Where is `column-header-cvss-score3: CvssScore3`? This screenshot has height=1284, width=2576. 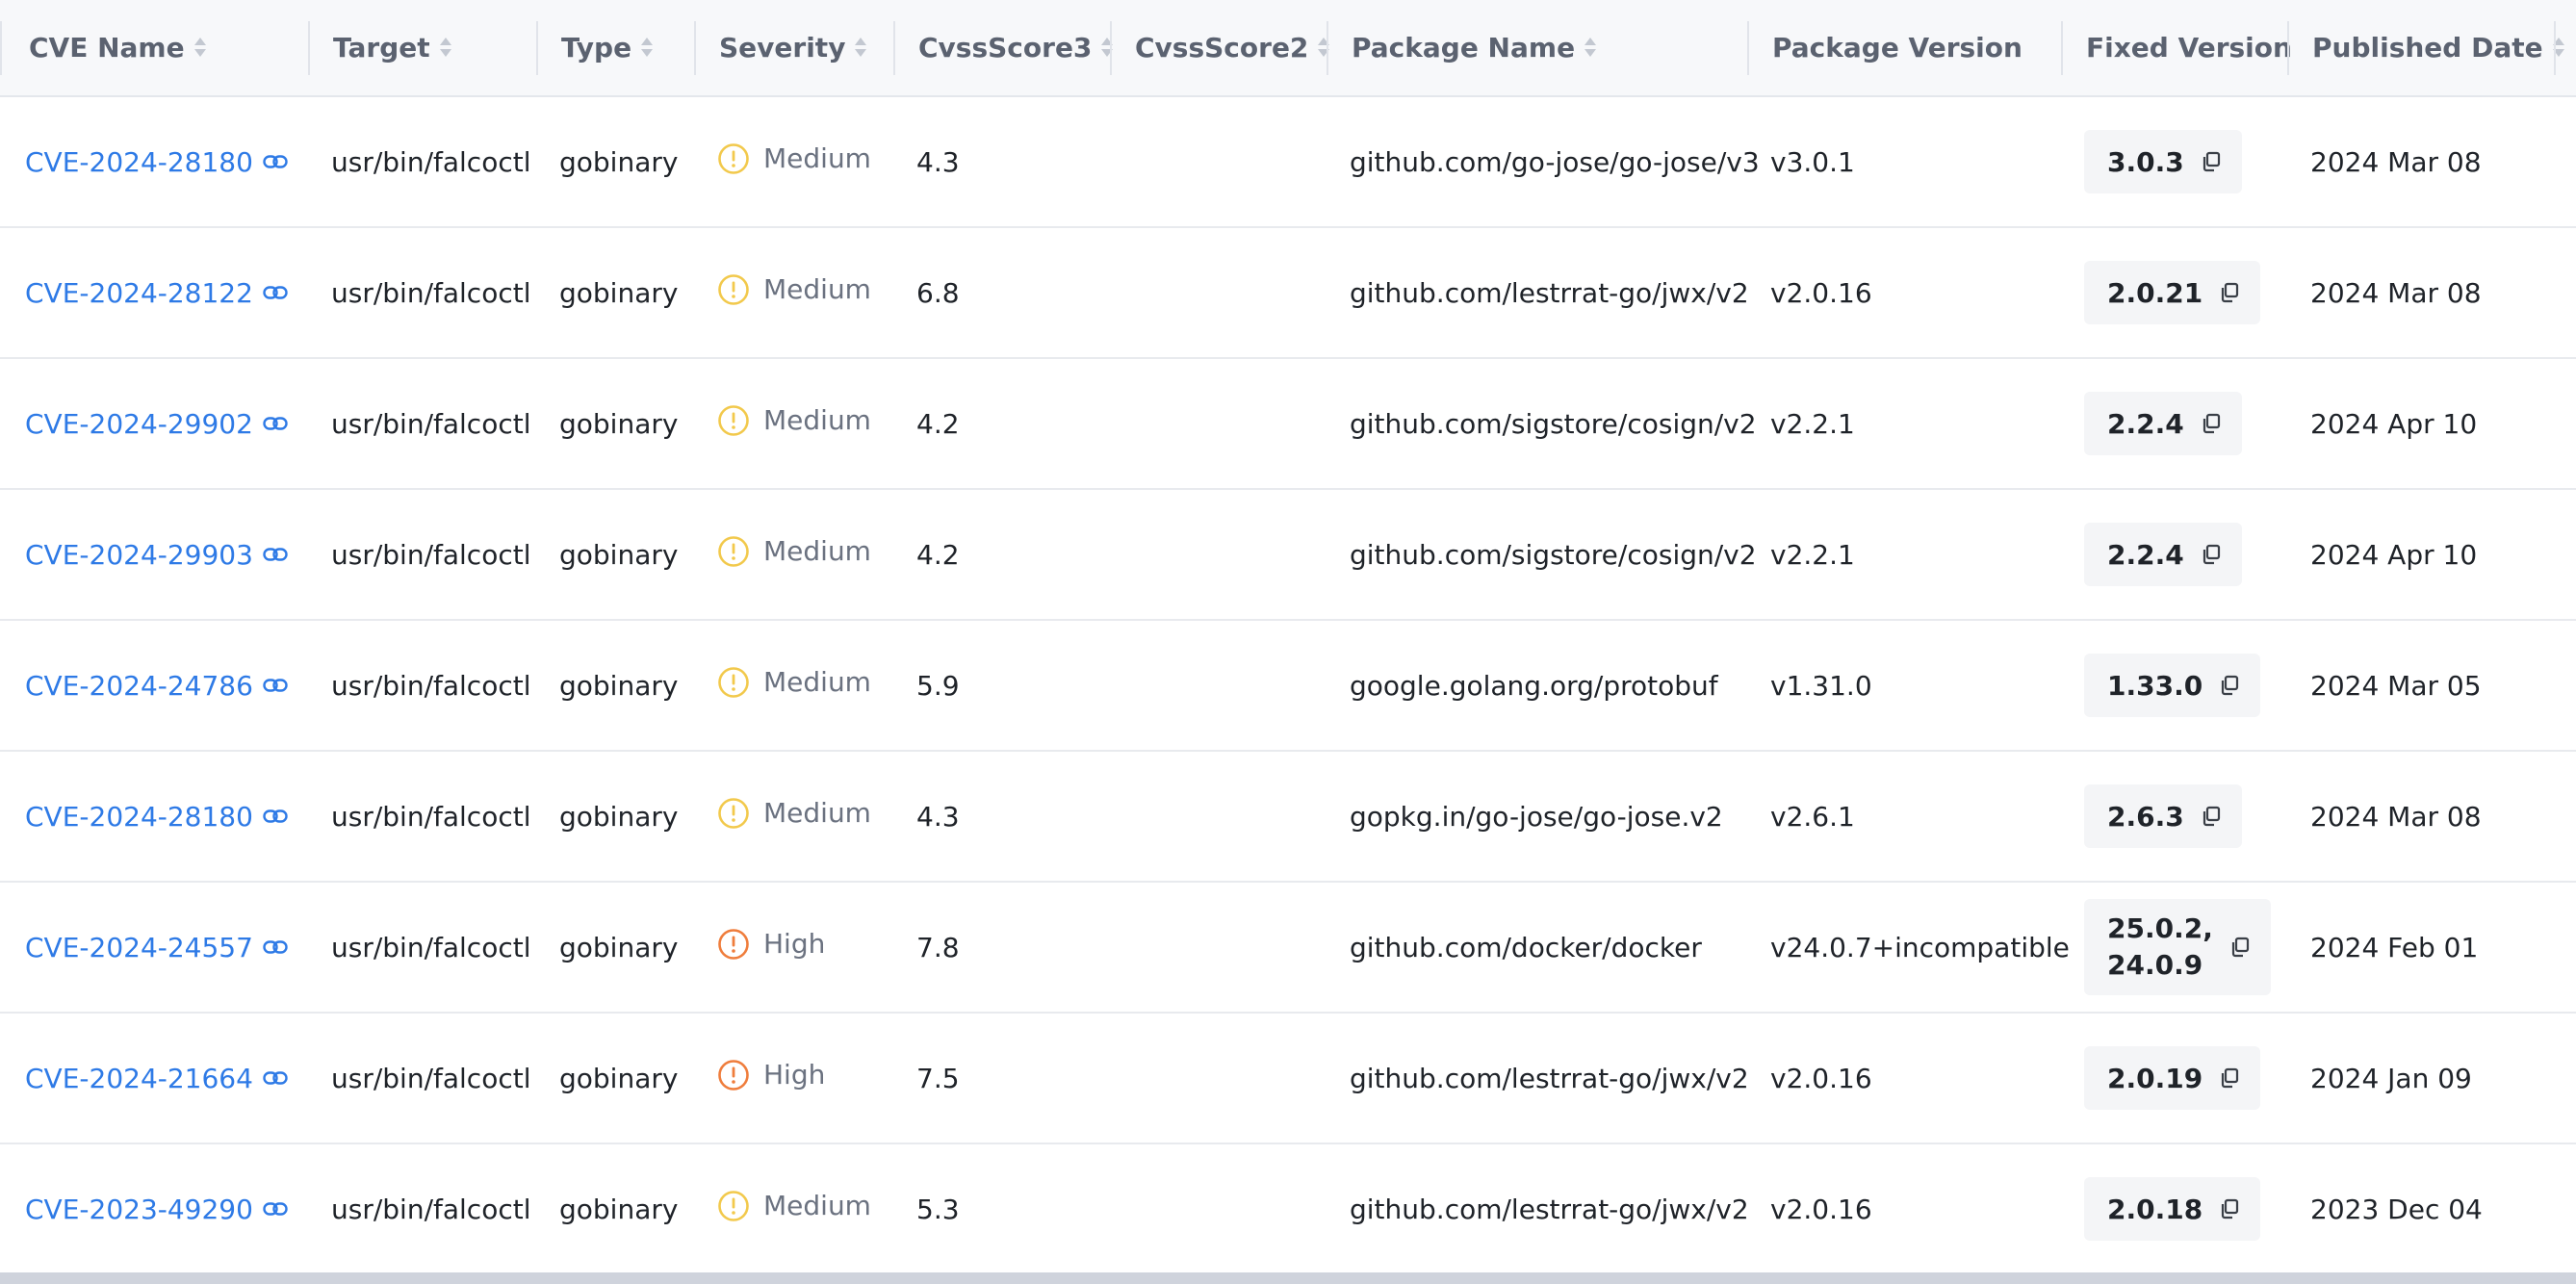
column-header-cvss-score3: CvssScore3 is located at coordinates (1004, 48).